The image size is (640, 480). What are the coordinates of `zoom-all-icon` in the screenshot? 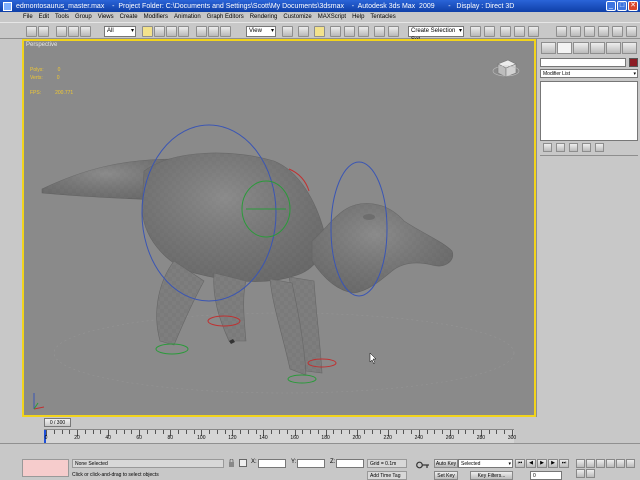 It's located at (590, 463).